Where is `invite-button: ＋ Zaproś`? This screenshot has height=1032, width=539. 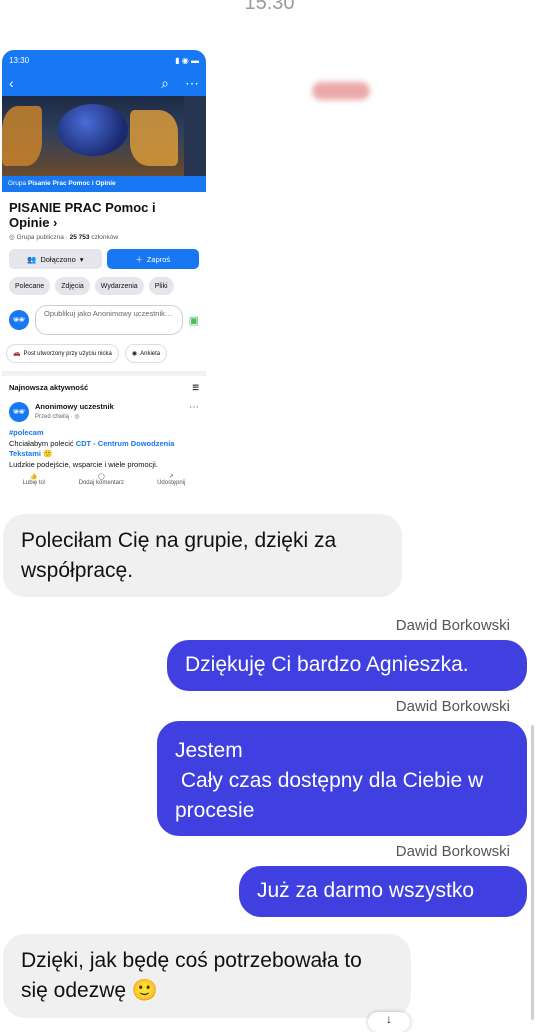 invite-button: ＋ Zaproś is located at coordinates (152, 259).